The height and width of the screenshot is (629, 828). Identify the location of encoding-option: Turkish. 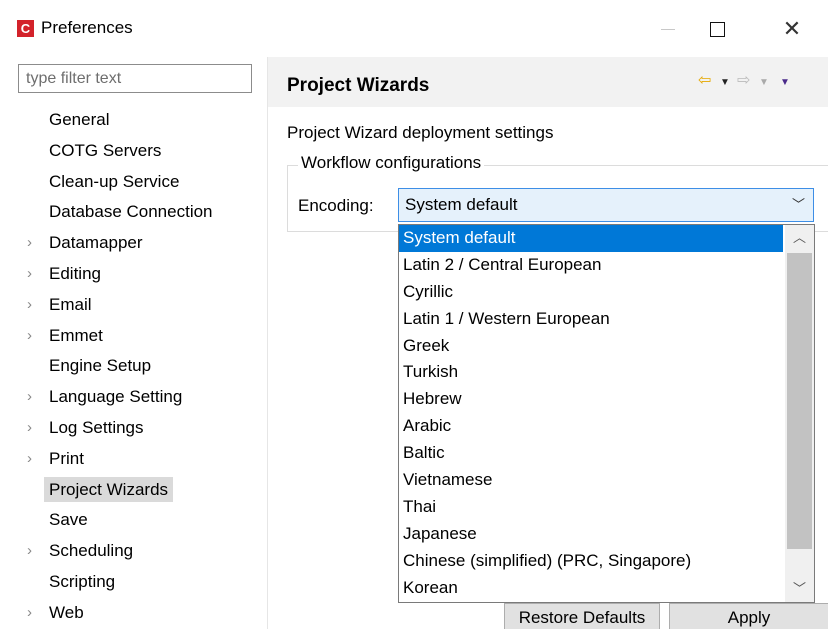
(591, 372).